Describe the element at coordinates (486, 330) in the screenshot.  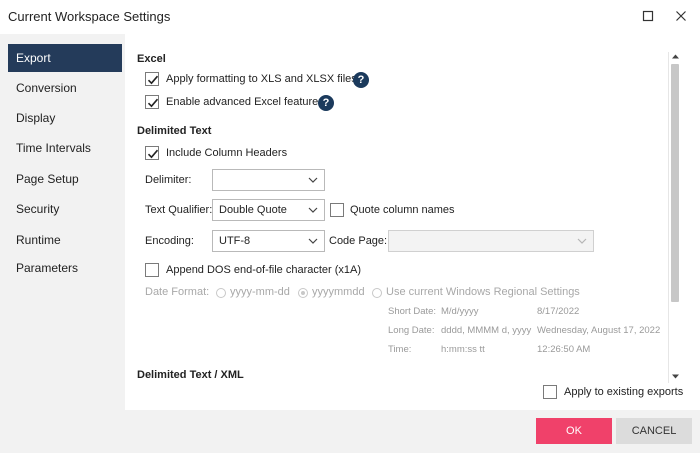
I see `long-date-format: dddd, MMMM d, yyyy` at that location.